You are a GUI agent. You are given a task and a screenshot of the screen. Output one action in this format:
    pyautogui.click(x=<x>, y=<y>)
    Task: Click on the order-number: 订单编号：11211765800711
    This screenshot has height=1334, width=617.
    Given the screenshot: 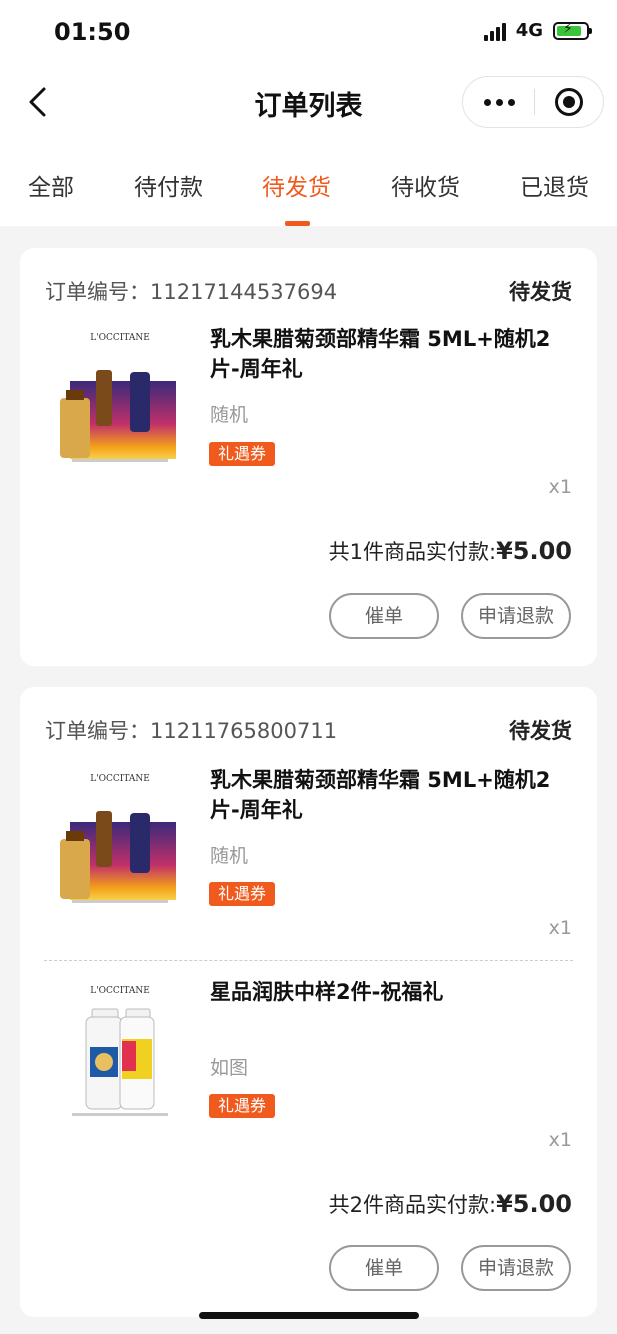 What is the action you would take?
    pyautogui.click(x=191, y=731)
    